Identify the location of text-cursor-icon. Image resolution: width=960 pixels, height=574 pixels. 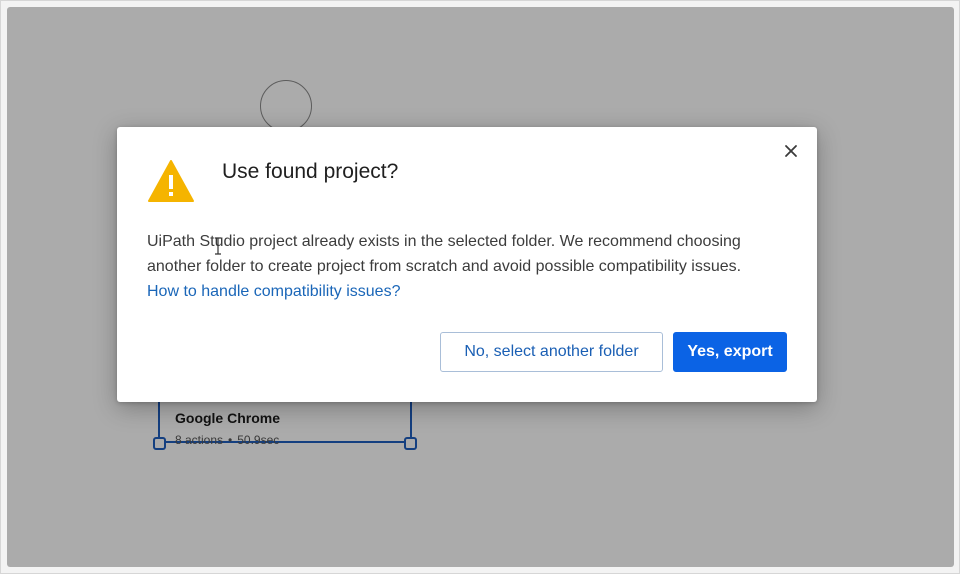
(218, 246).